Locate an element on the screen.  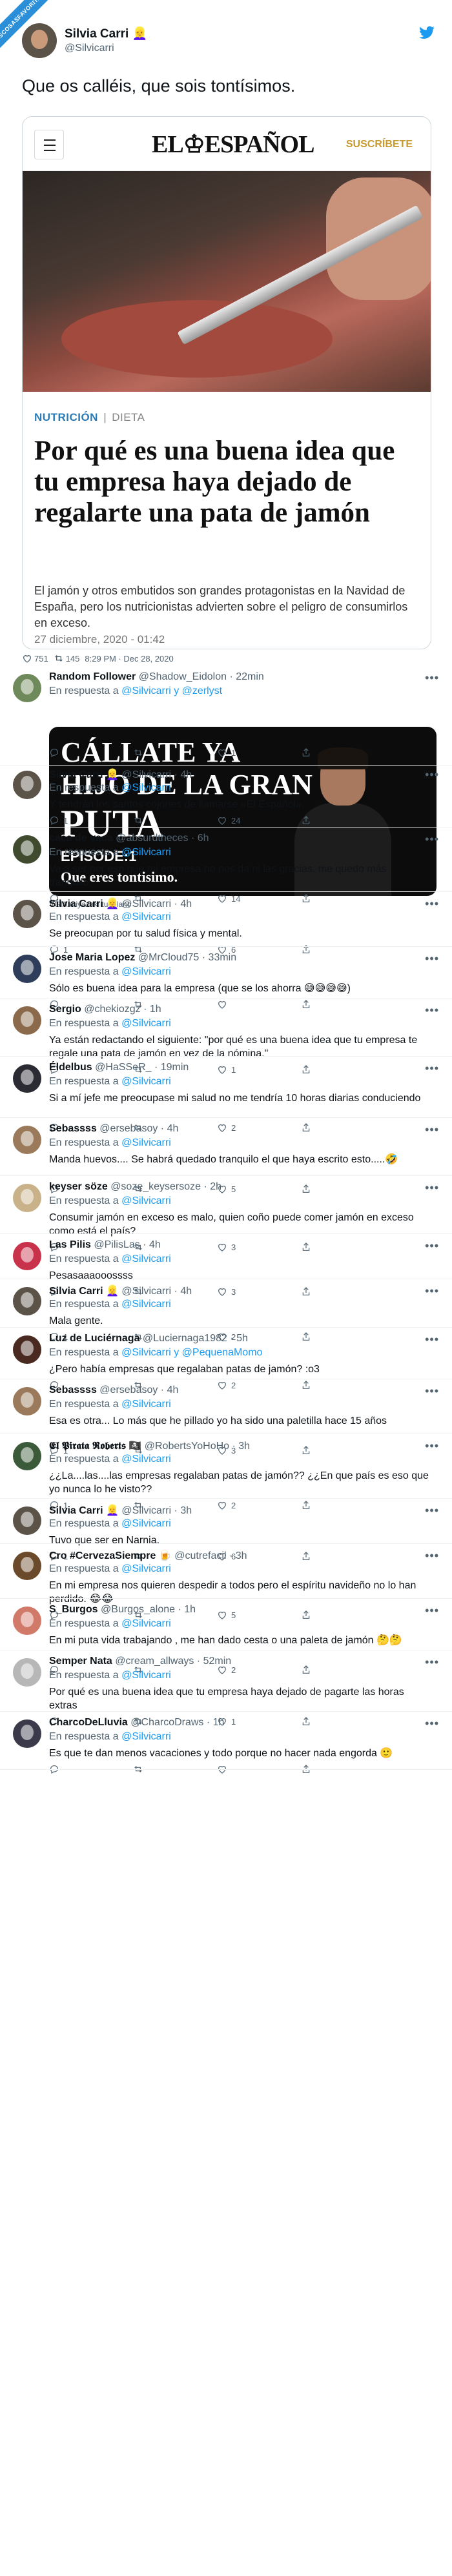
reply-button: 1 is located at coordinates (58, 820).